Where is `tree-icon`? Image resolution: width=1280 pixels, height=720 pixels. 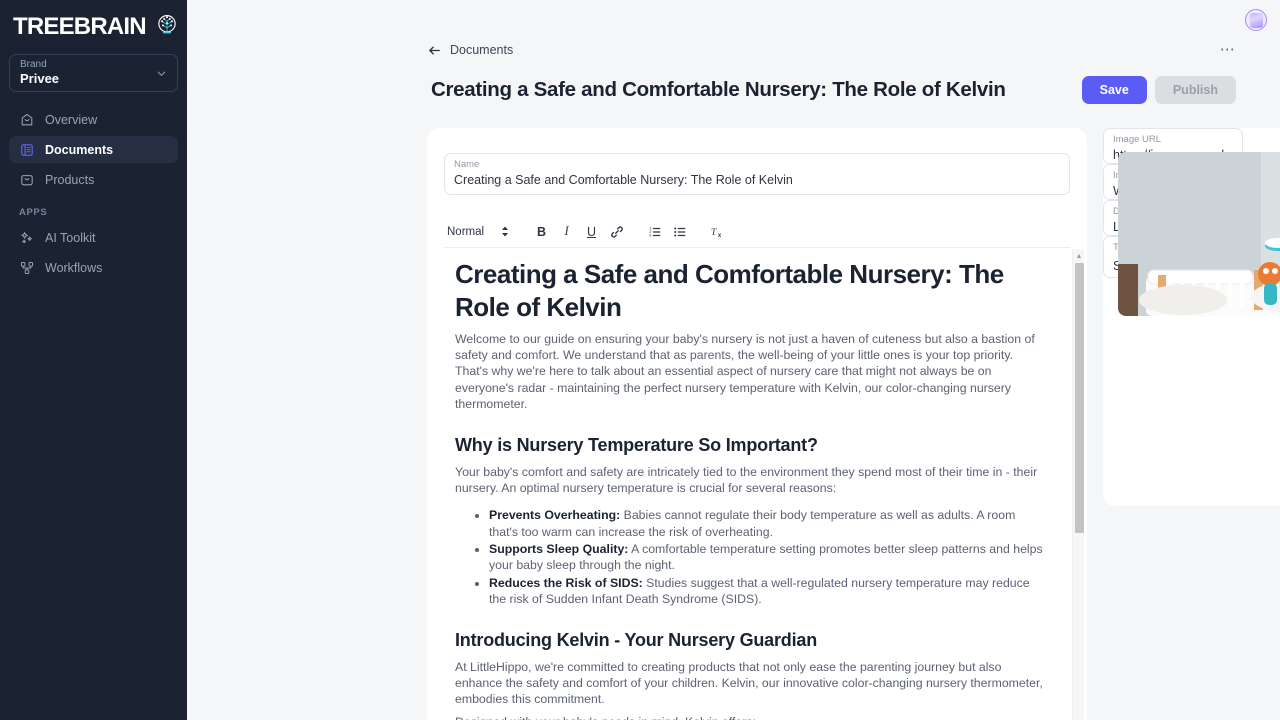
tree-icon is located at coordinates (167, 24).